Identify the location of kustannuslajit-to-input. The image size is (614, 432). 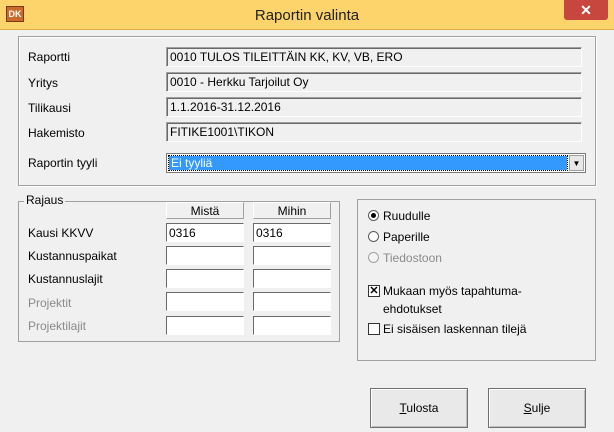
(292, 278).